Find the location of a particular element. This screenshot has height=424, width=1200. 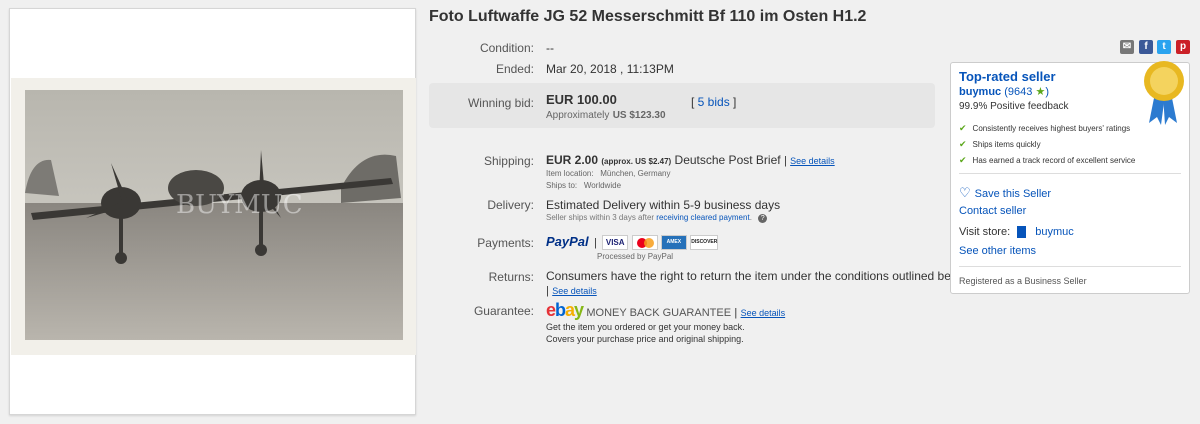

returns-label: Returns: is located at coordinates (511, 277).